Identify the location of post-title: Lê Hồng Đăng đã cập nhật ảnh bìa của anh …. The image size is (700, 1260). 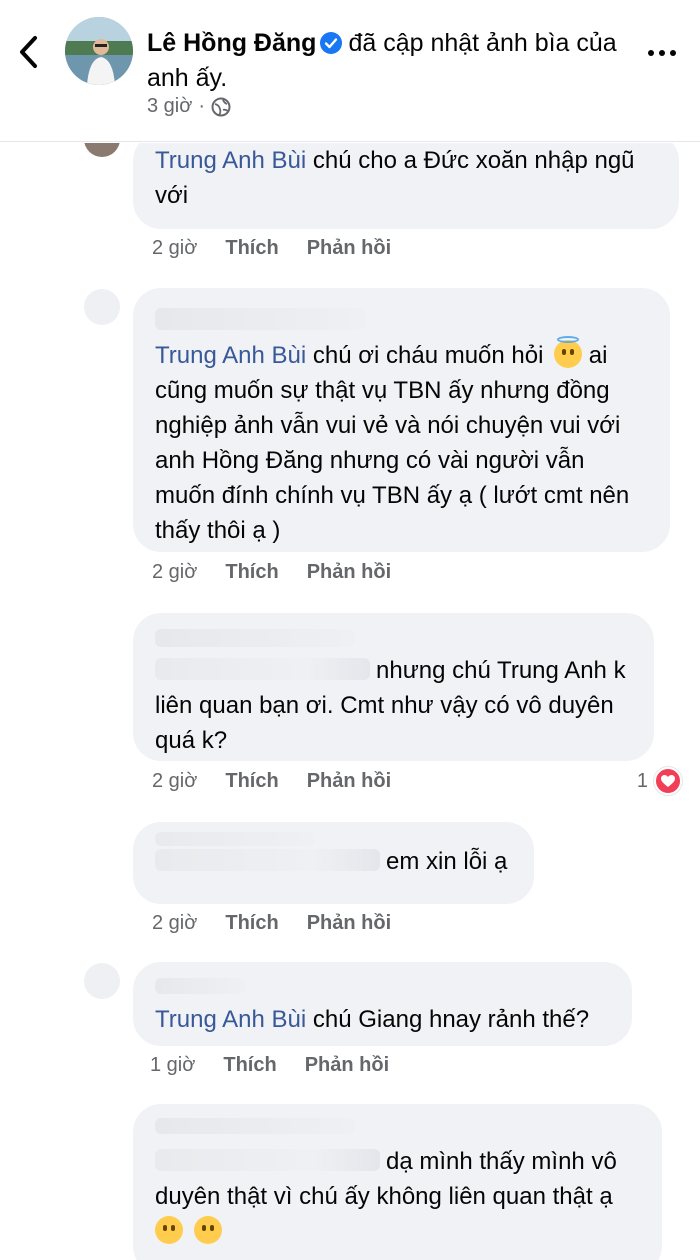
(382, 61).